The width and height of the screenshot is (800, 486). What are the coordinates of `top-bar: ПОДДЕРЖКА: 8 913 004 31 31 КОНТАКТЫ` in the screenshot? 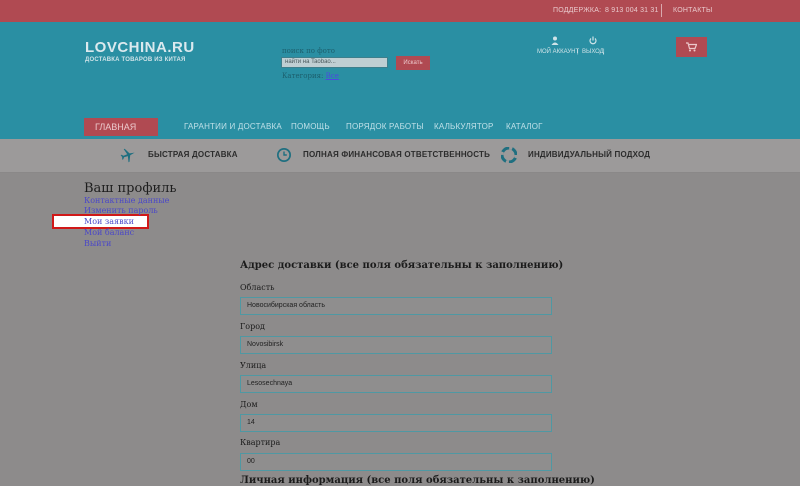 It's located at (400, 11).